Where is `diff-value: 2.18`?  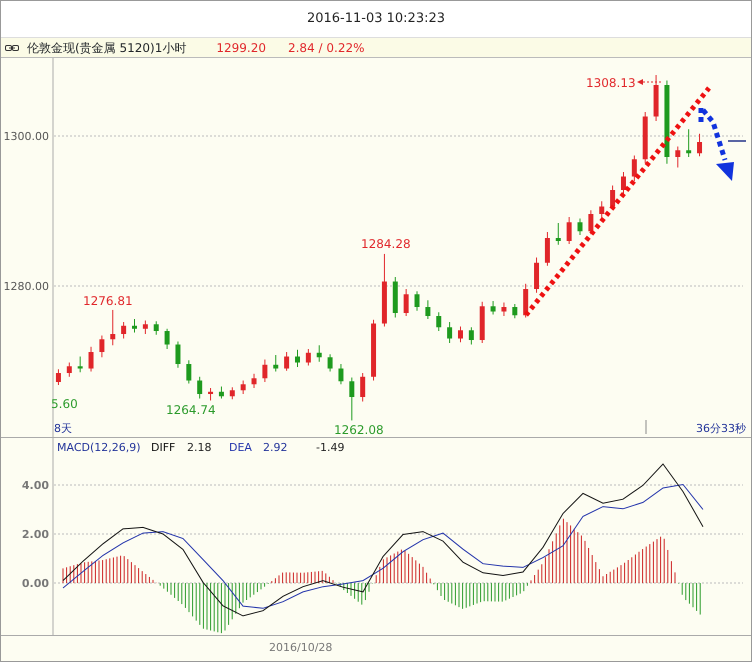 diff-value: 2.18 is located at coordinates (199, 447).